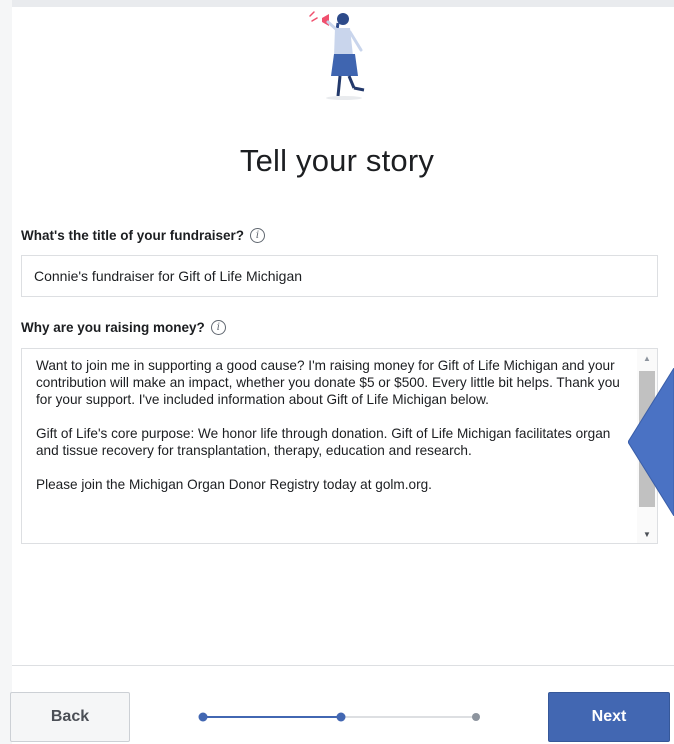  I want to click on fundraiser-title-input, so click(339, 276).